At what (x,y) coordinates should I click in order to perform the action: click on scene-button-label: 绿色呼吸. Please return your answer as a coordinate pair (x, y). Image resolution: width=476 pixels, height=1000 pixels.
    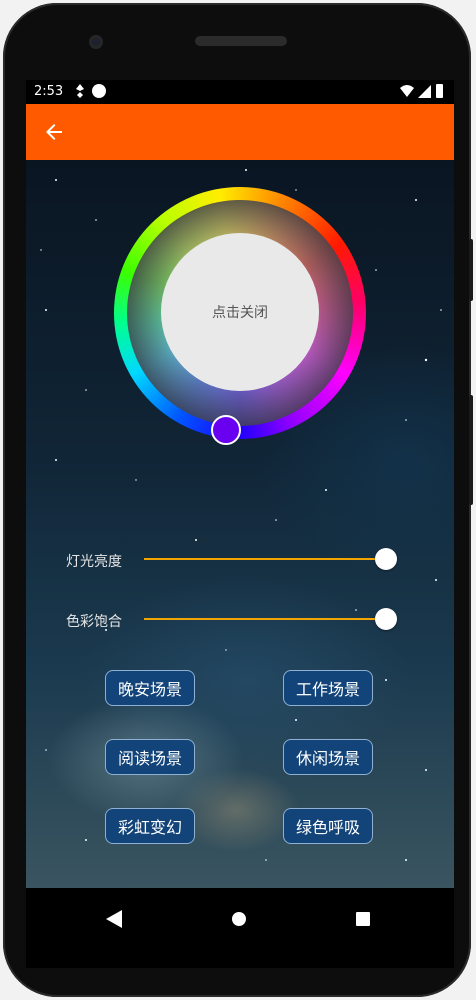
    Looking at the image, I should click on (327, 827).